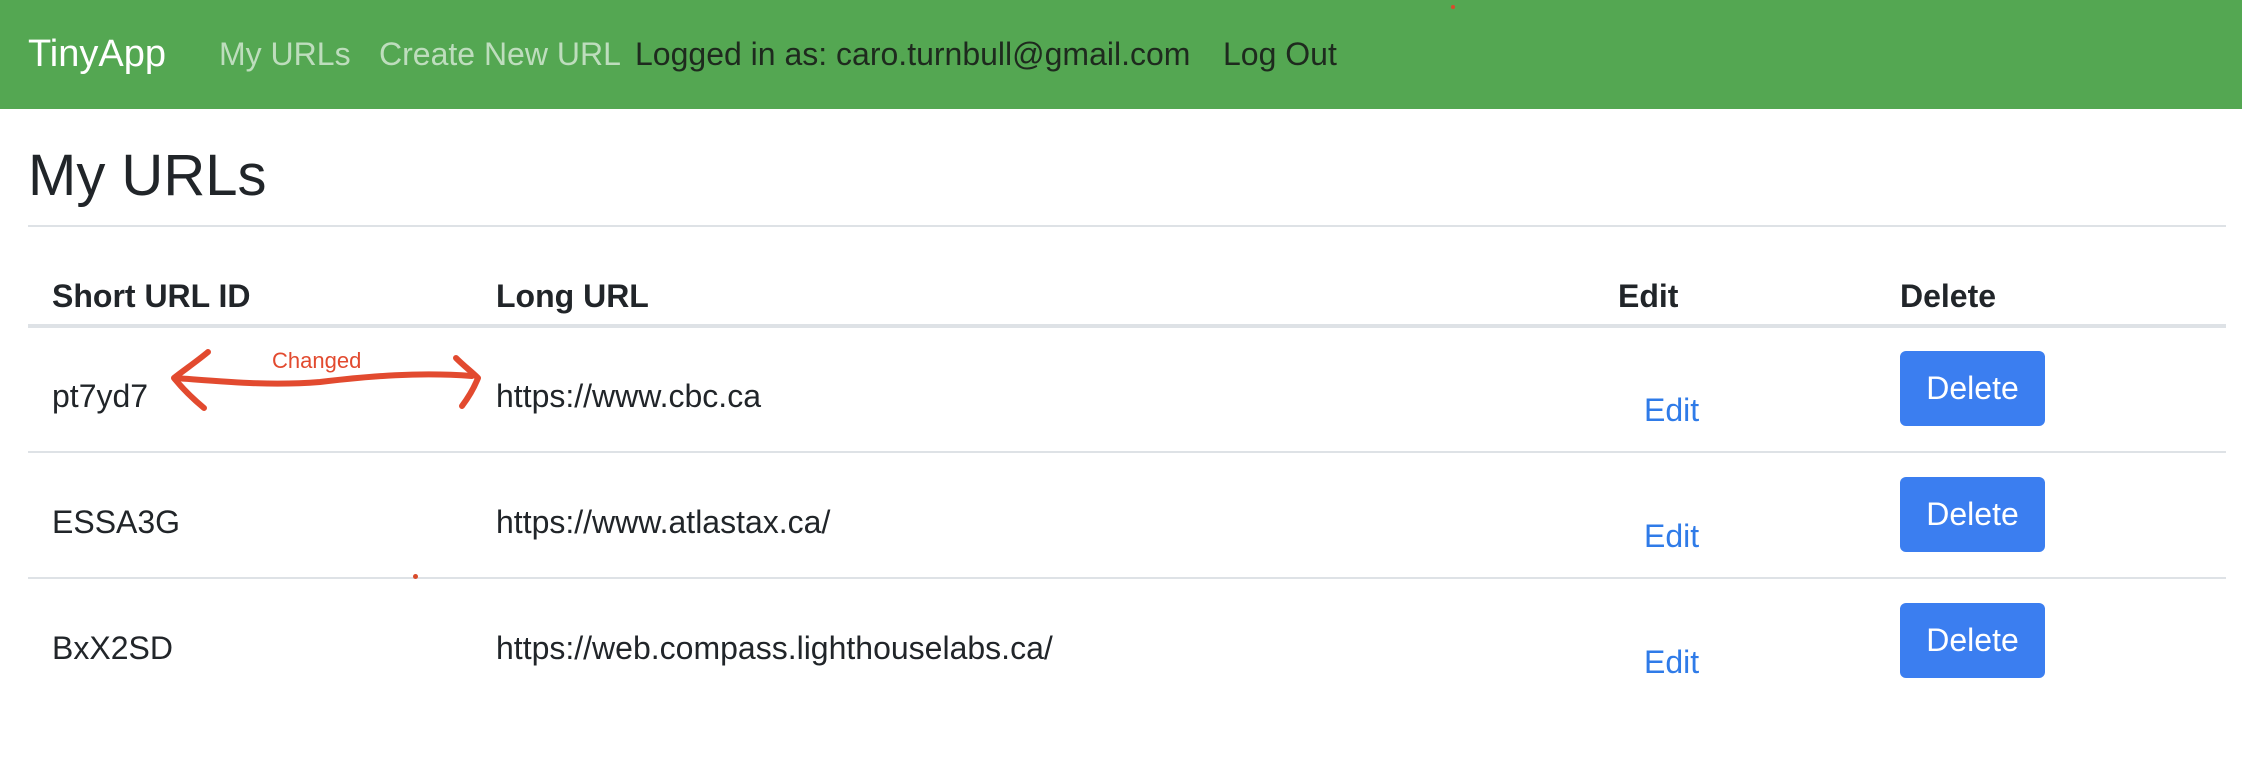 The width and height of the screenshot is (2242, 780). I want to click on nav-link-create-new-url: Create New URL, so click(500, 54).